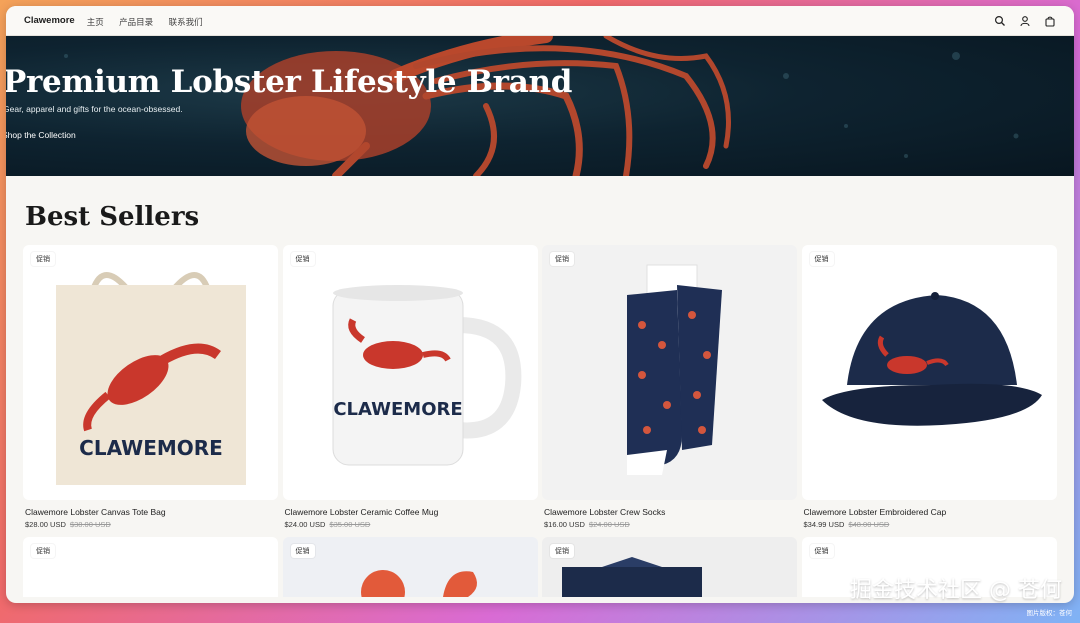 This screenshot has height=623, width=1080. I want to click on cap-icon, so click(931, 359).